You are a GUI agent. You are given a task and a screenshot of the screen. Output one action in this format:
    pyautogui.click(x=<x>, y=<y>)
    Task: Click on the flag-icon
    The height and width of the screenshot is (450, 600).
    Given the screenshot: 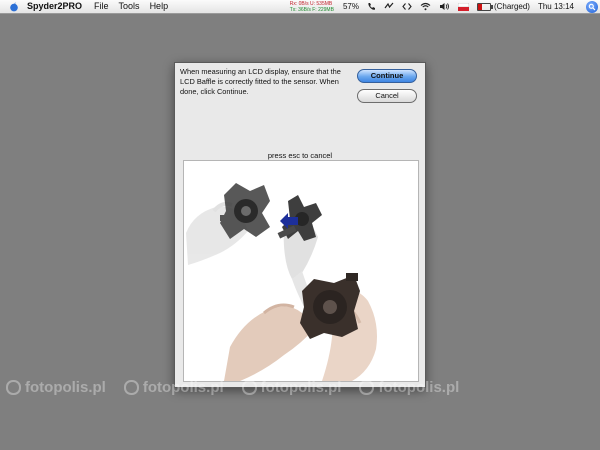 What is the action you would take?
    pyautogui.click(x=463, y=6)
    